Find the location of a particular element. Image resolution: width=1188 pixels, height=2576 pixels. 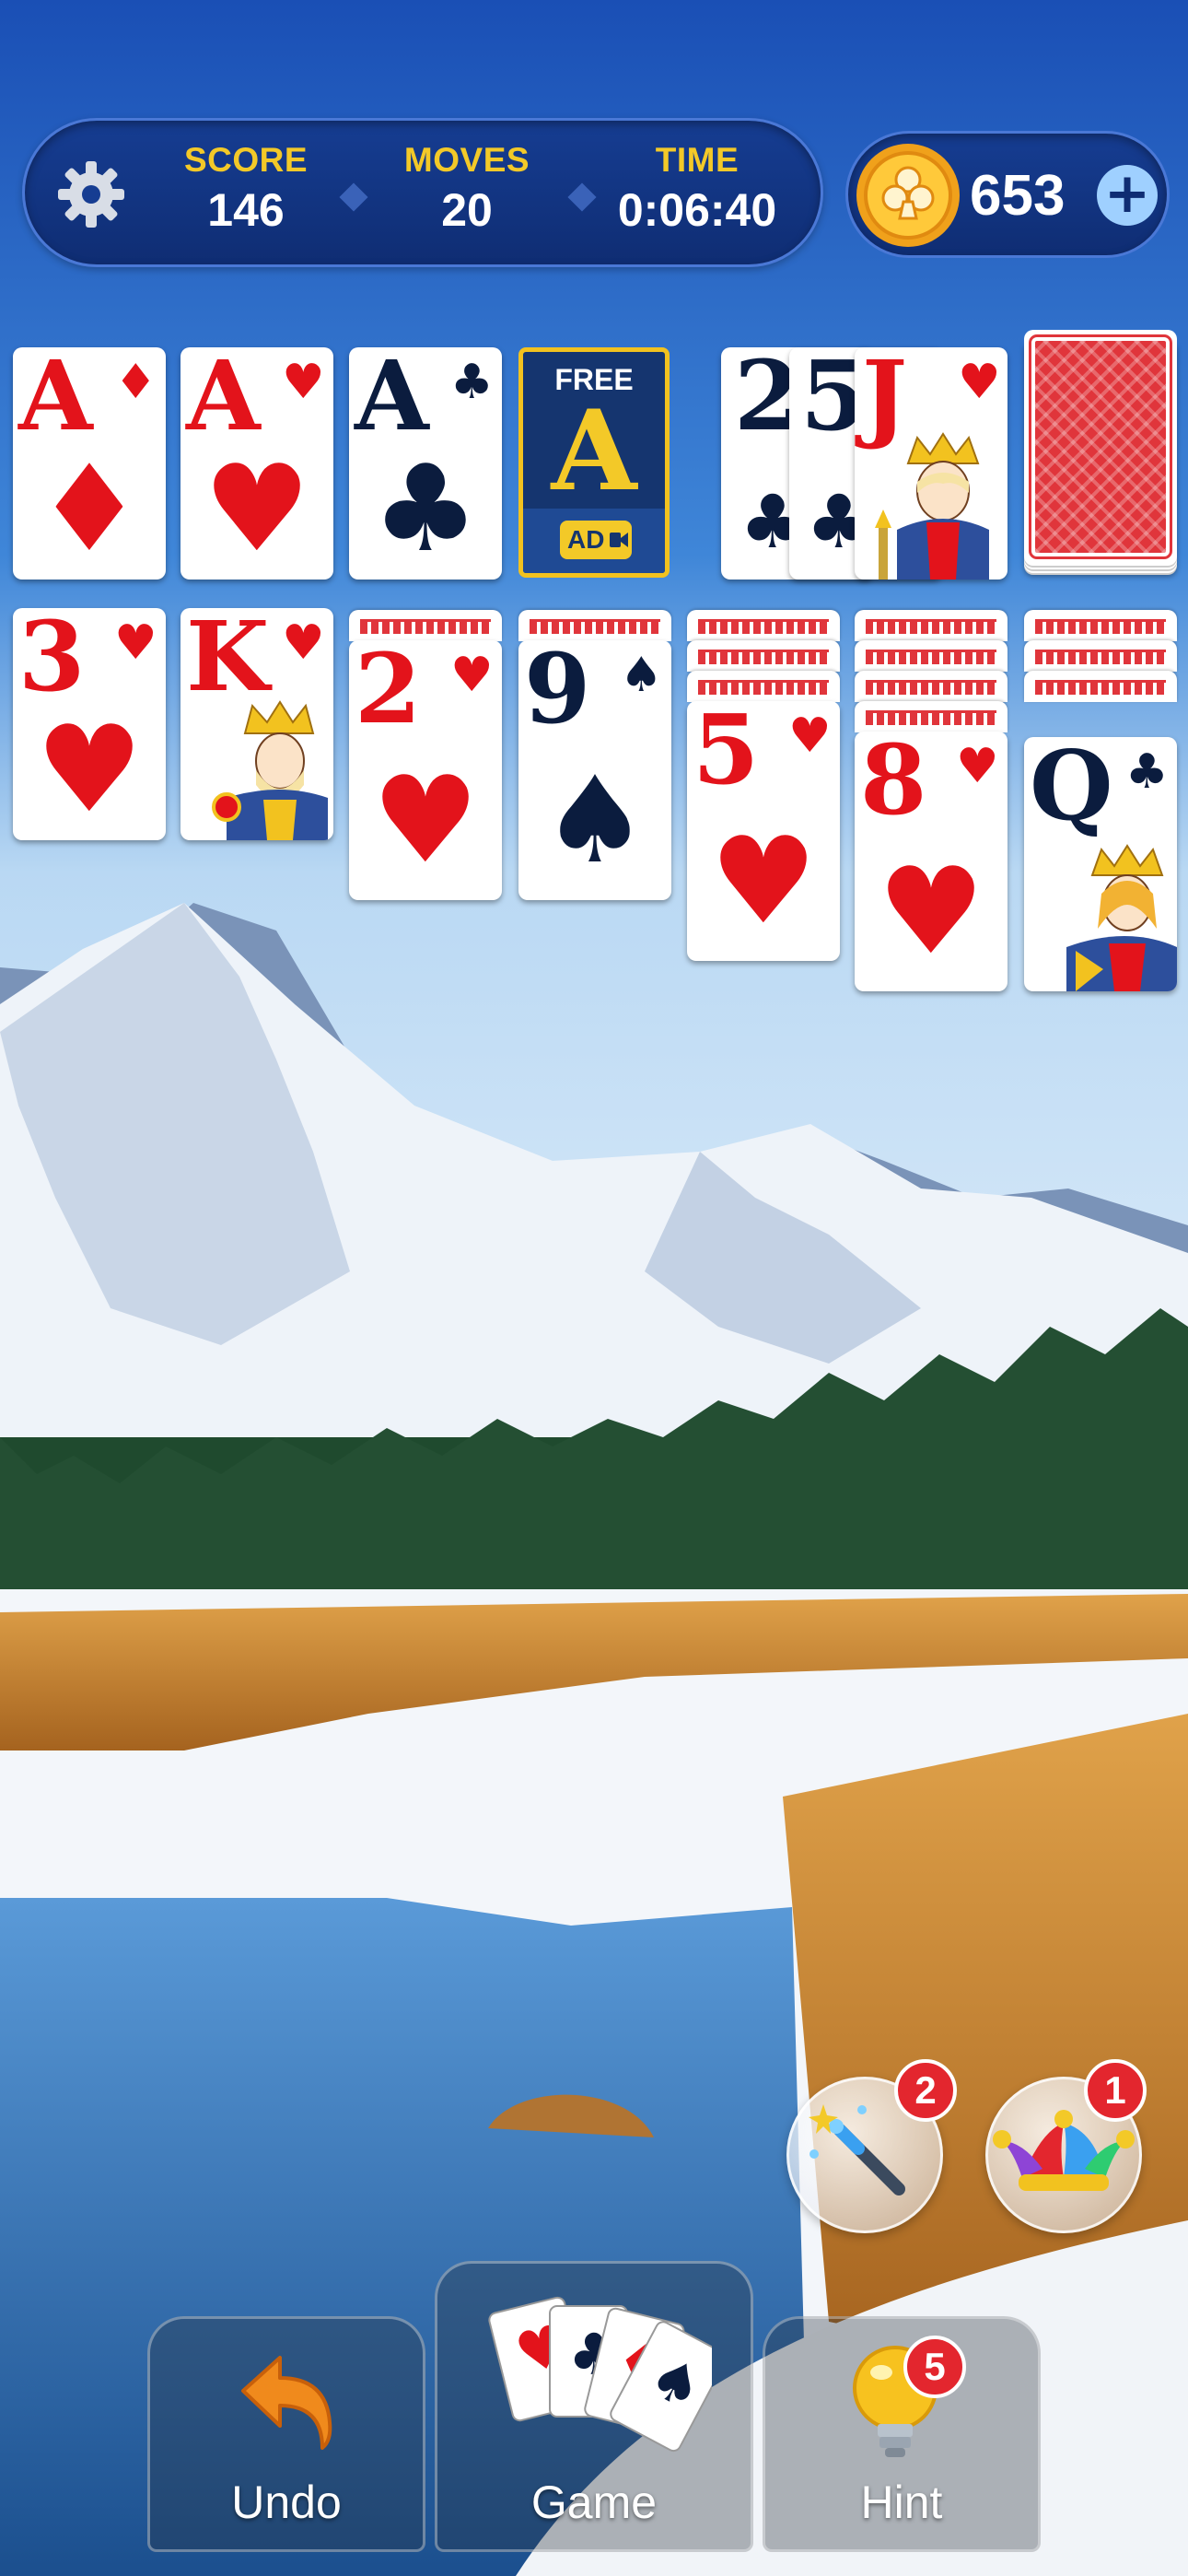

moves-label: MOVES is located at coordinates (466, 160).